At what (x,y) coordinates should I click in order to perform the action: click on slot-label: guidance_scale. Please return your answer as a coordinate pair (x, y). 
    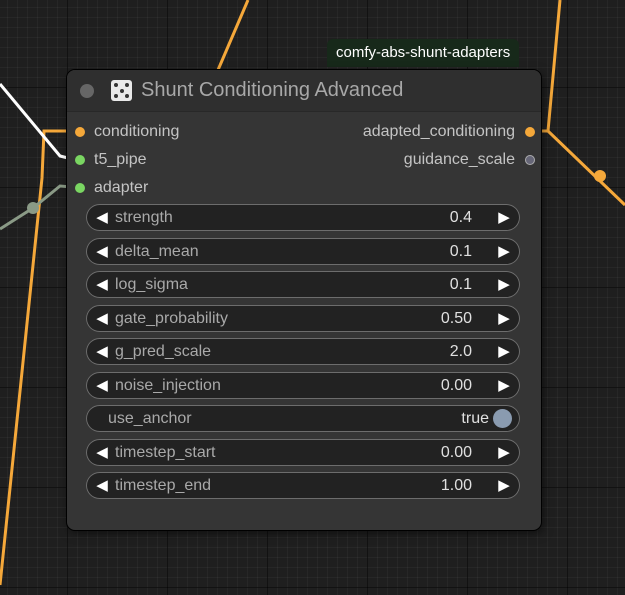
    Looking at the image, I should click on (459, 159).